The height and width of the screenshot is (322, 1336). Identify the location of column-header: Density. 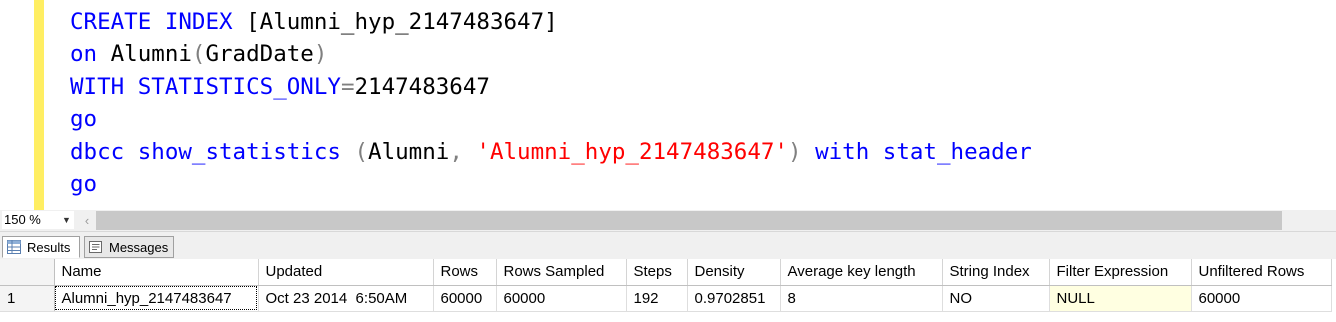
(734, 272).